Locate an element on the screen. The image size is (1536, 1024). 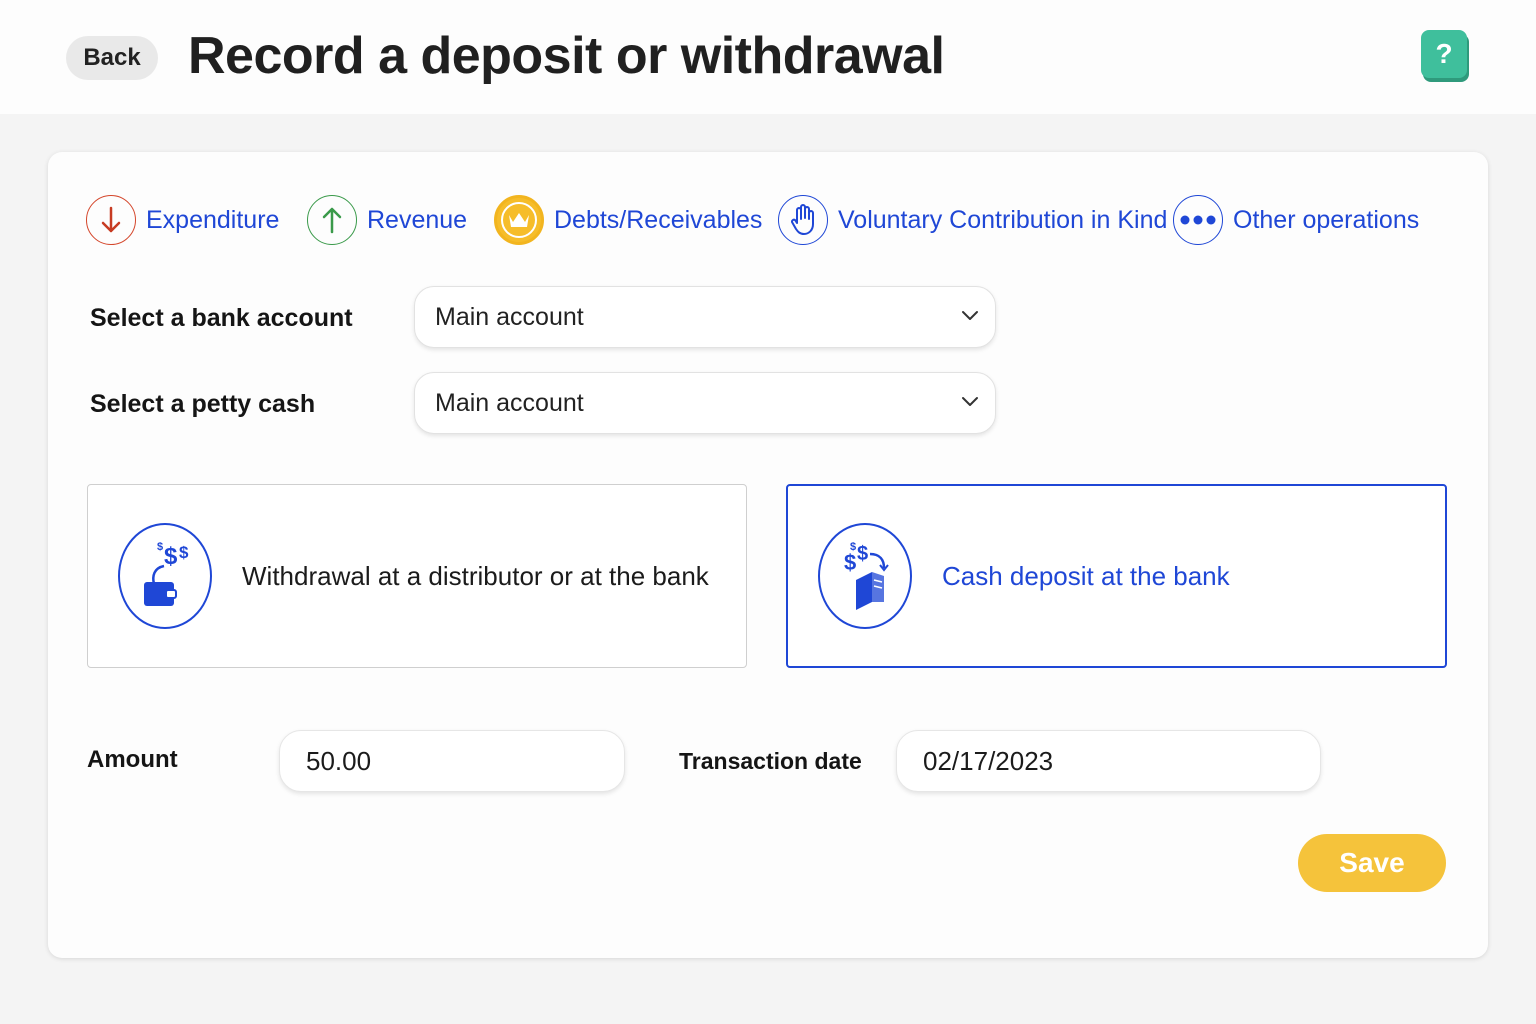
page-title: Record a deposit or withdrawal is located at coordinates (566, 56).